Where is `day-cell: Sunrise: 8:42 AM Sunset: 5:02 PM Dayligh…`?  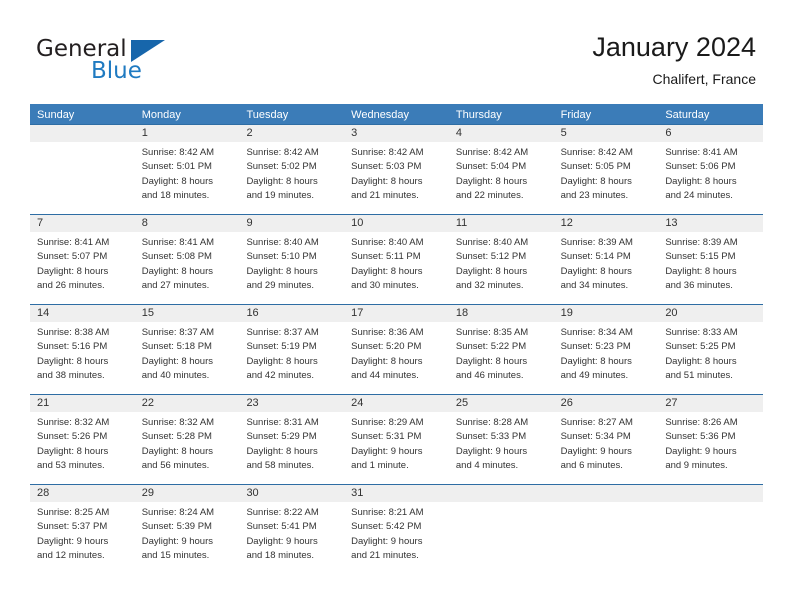
day-cell: Sunrise: 8:42 AM Sunset: 5:02 PM Dayligh… is located at coordinates (291, 178).